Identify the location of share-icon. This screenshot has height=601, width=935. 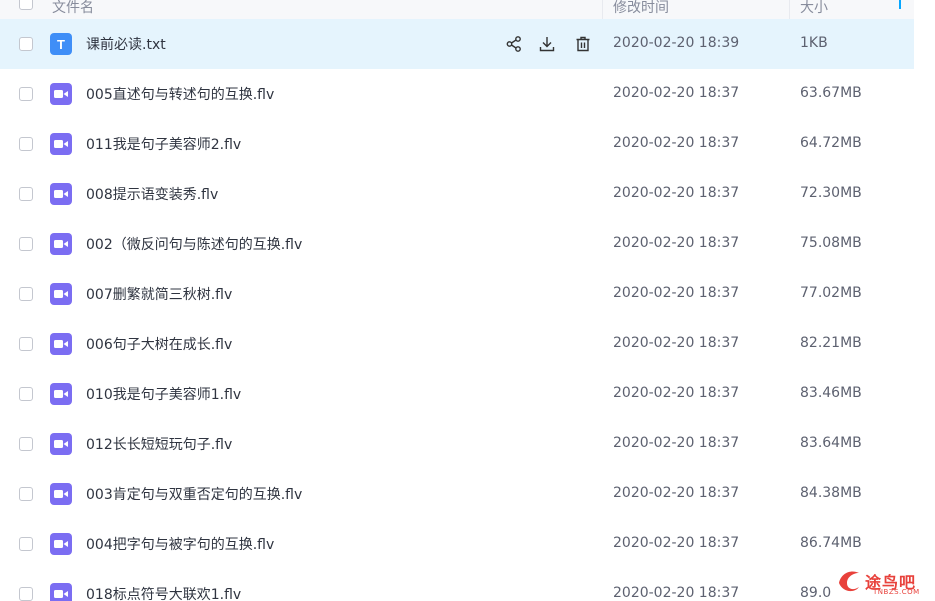
(514, 44).